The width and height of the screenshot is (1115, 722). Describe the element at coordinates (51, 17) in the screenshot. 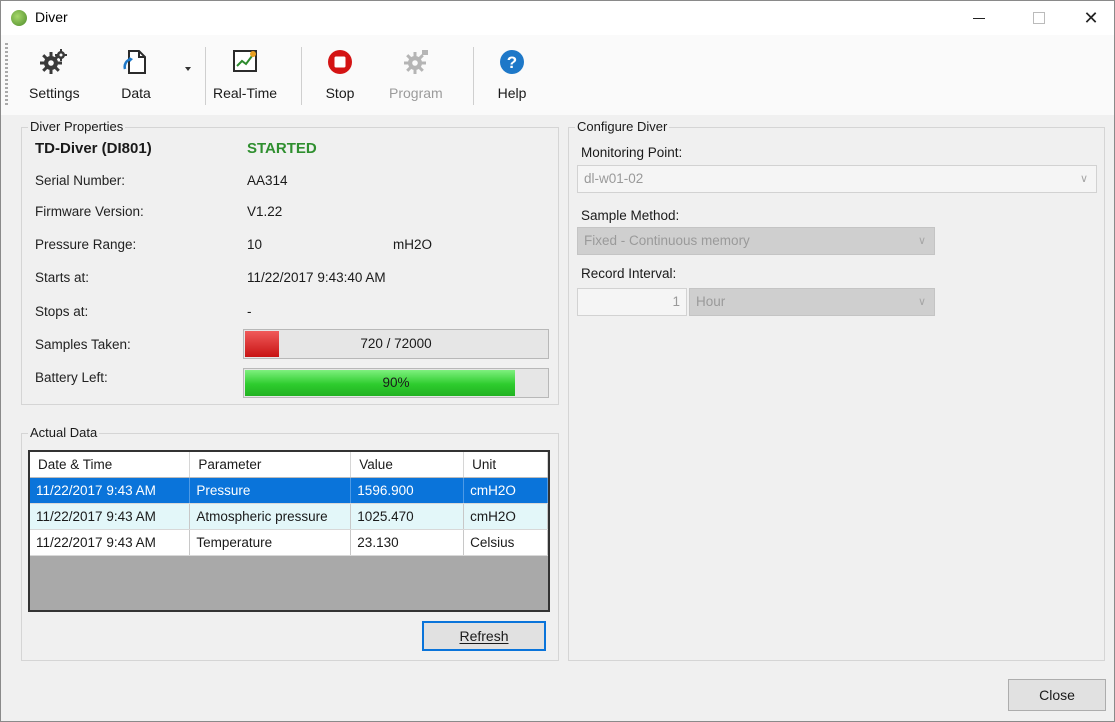

I see `window-title: Diver` at that location.